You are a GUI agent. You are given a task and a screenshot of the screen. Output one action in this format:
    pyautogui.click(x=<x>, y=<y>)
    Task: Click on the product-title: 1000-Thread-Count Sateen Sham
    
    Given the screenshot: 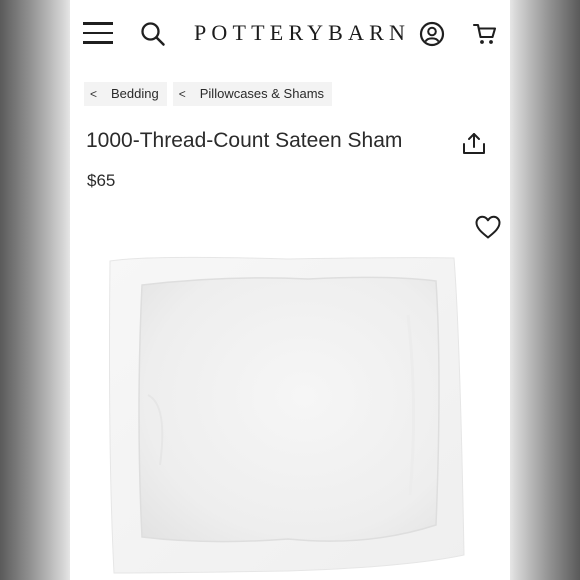 What is the action you would take?
    pyautogui.click(x=244, y=140)
    